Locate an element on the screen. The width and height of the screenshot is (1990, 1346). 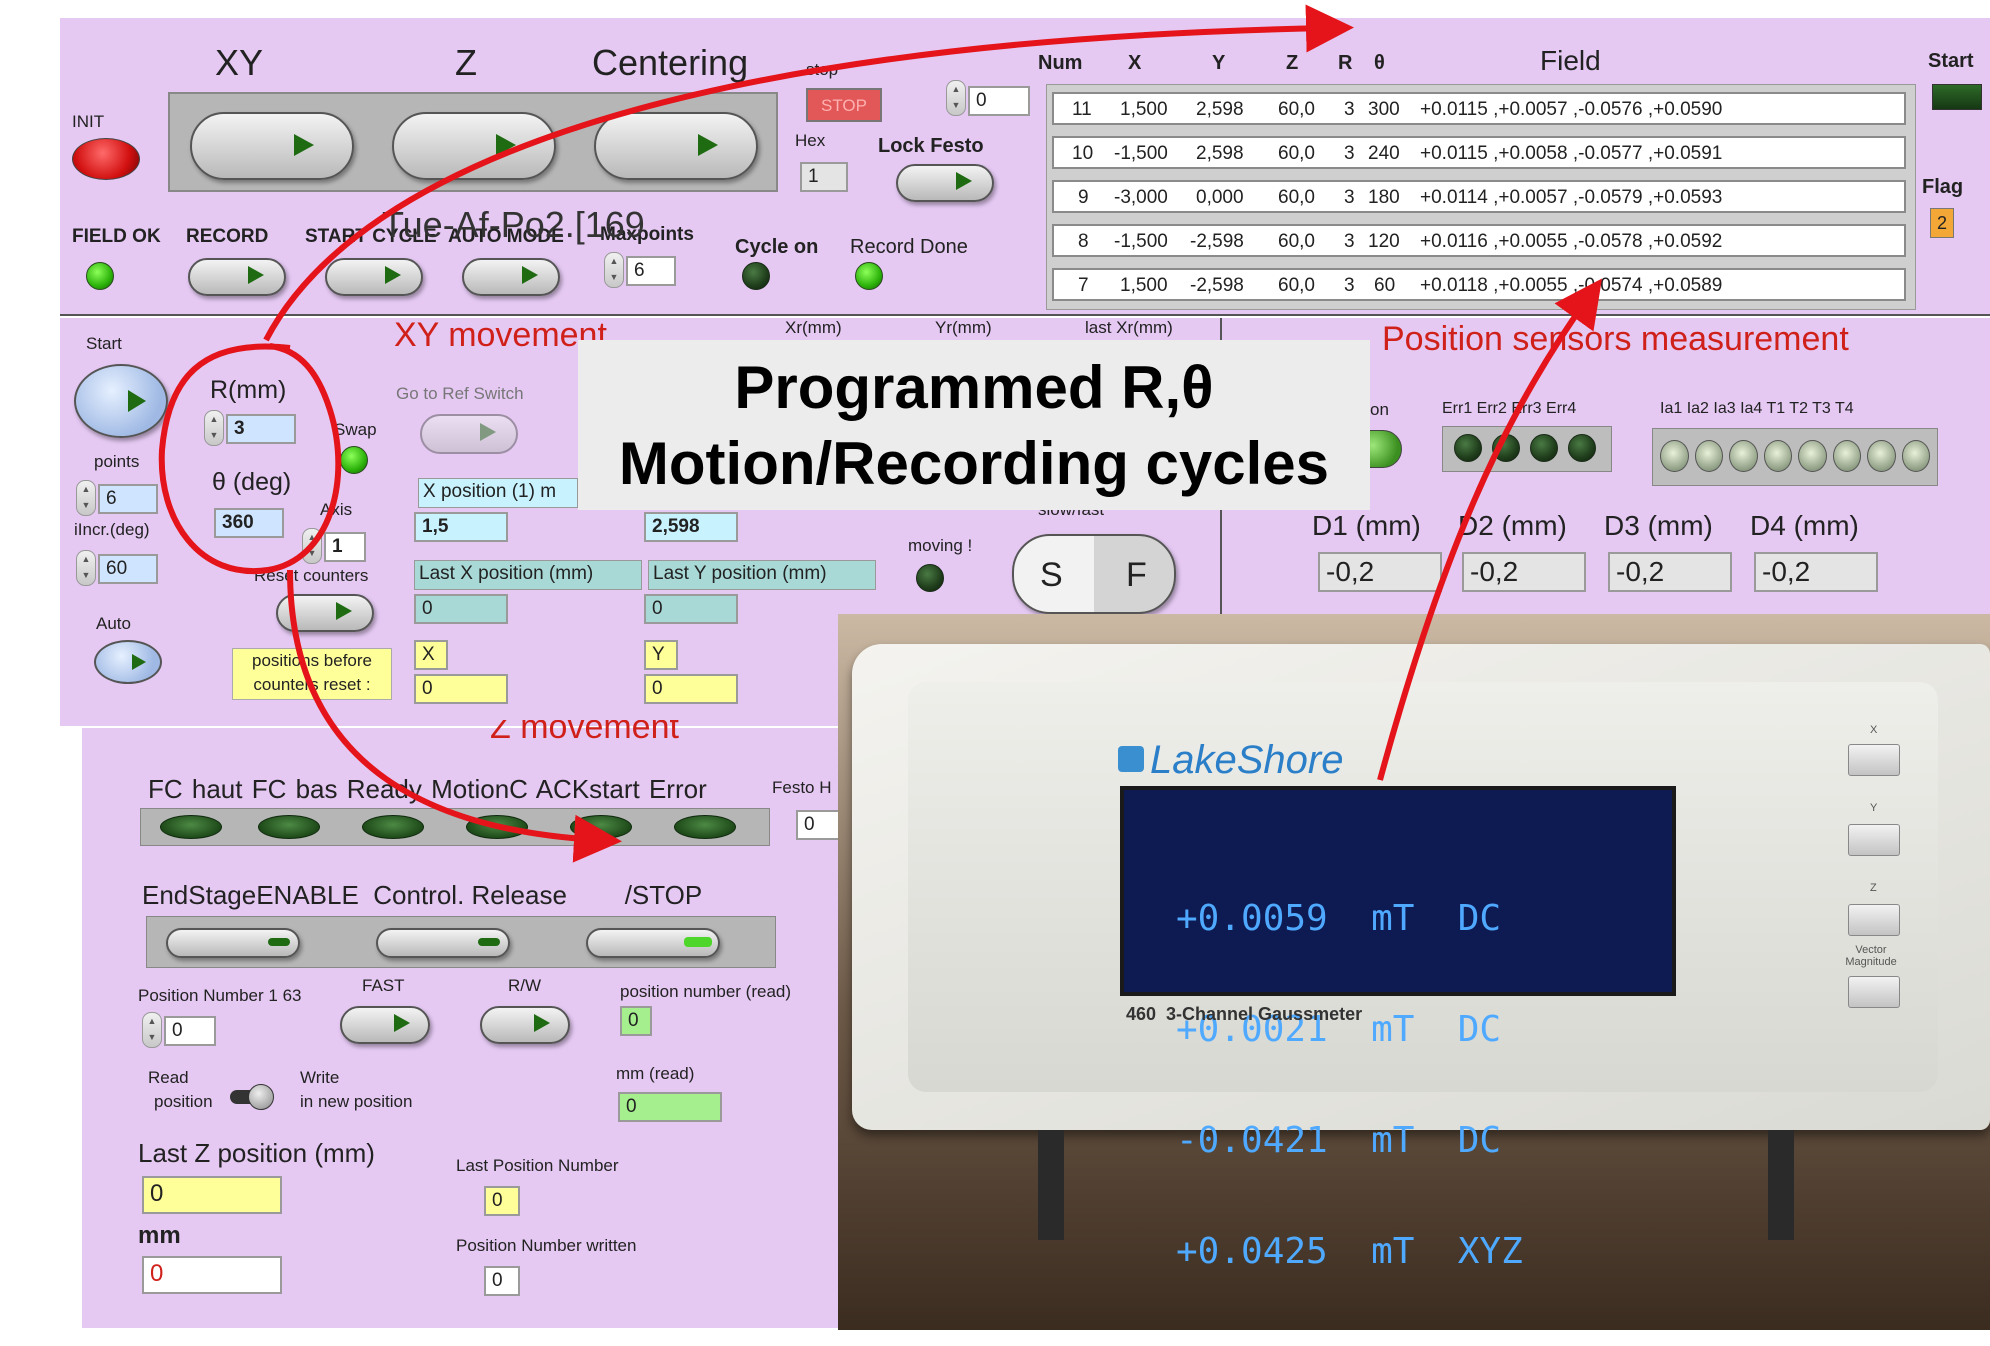
d2-label: D2 (mm) is located at coordinates (1512, 525).